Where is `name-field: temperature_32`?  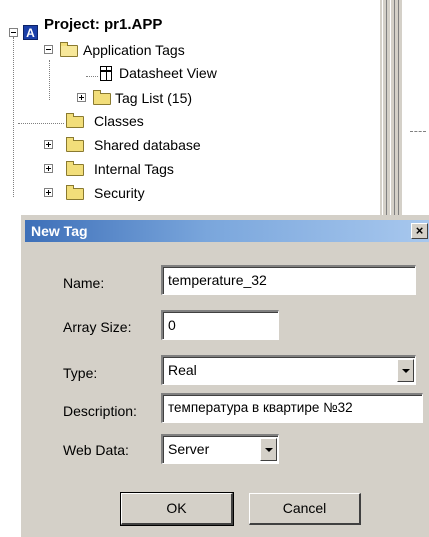 name-field: temperature_32 is located at coordinates (288, 280).